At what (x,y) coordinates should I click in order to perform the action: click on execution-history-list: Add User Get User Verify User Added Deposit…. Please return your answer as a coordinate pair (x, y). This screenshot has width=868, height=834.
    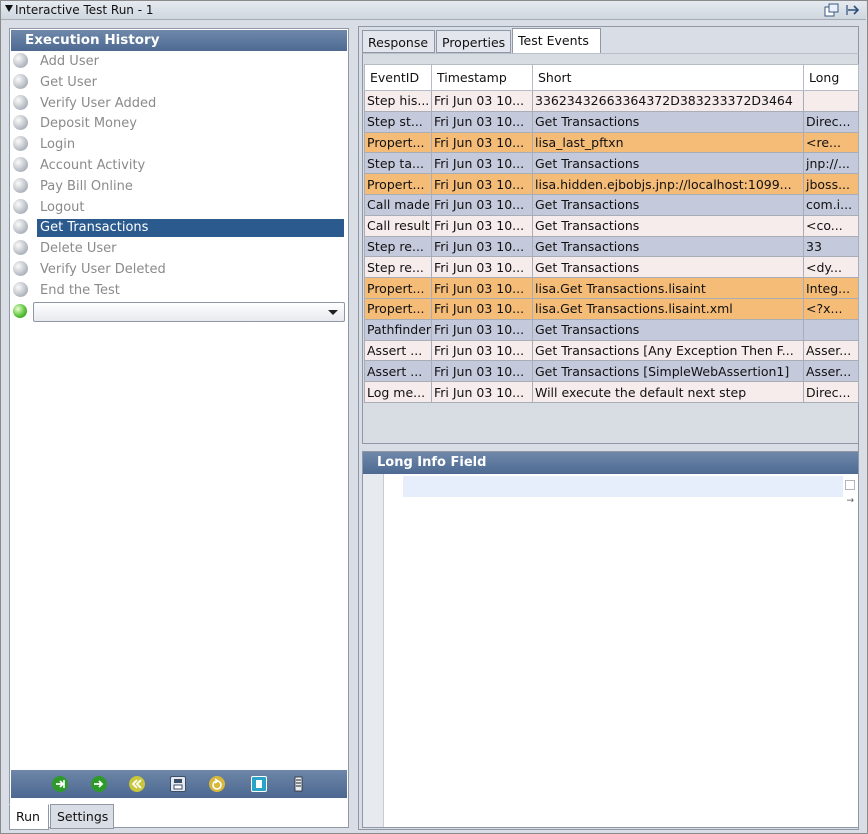
    Looking at the image, I should click on (179, 176).